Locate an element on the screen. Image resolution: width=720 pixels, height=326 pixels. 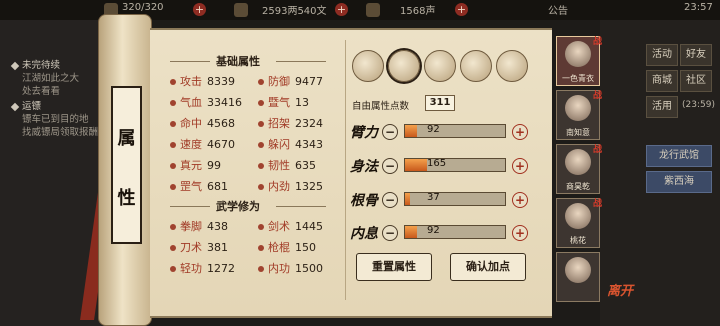
agility-bar-fill is located at coordinates (416, 165).